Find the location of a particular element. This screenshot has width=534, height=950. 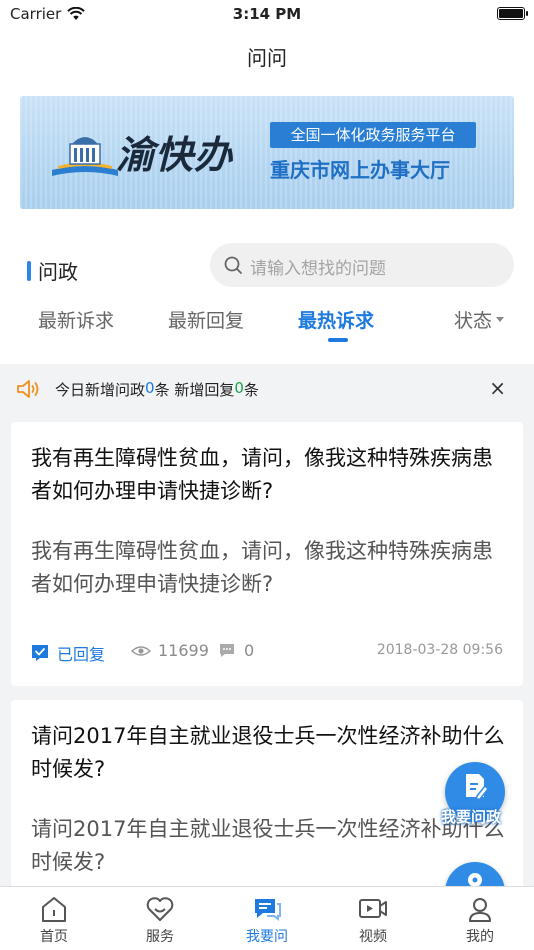

comment-count-value: 0 is located at coordinates (249, 650).